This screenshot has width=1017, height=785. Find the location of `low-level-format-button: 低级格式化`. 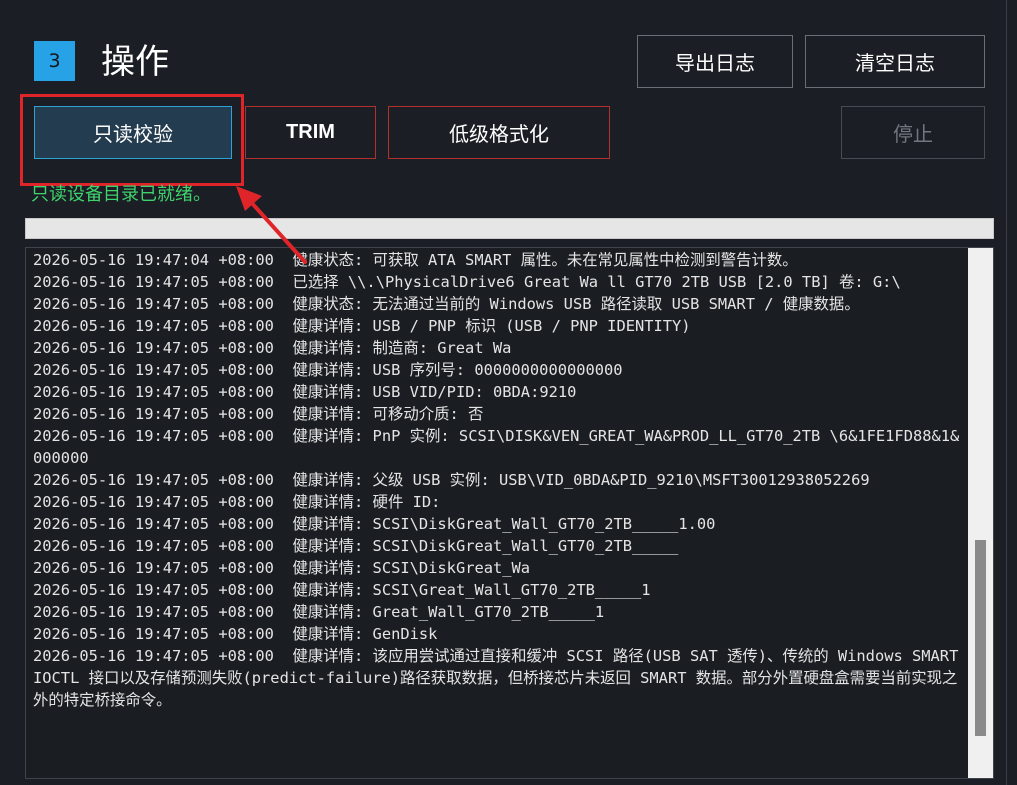

low-level-format-button: 低级格式化 is located at coordinates (499, 132).